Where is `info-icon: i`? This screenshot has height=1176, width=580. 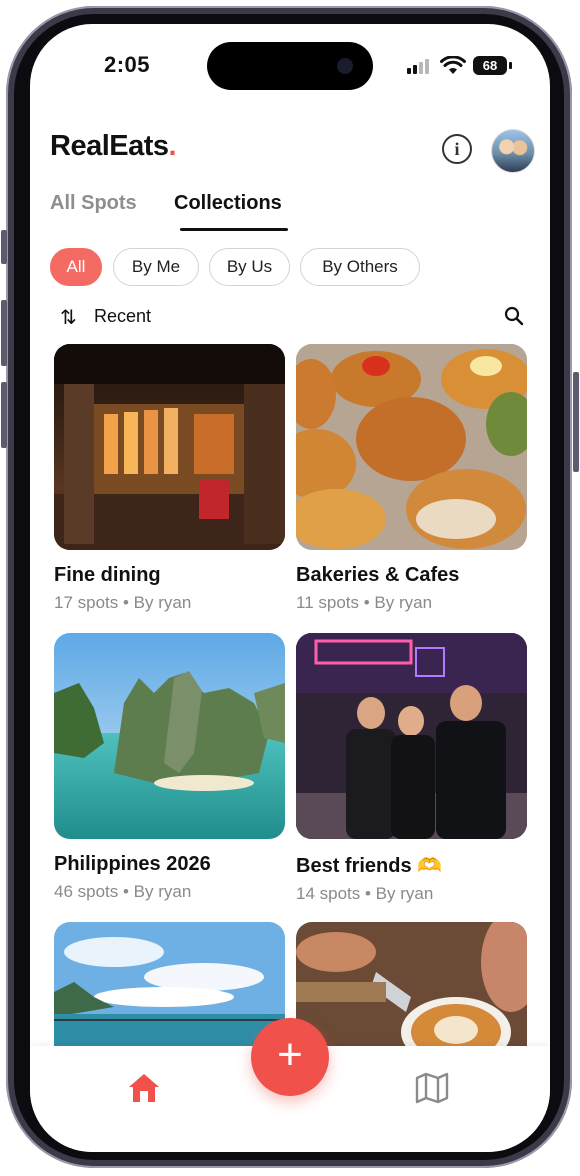 info-icon: i is located at coordinates (457, 148).